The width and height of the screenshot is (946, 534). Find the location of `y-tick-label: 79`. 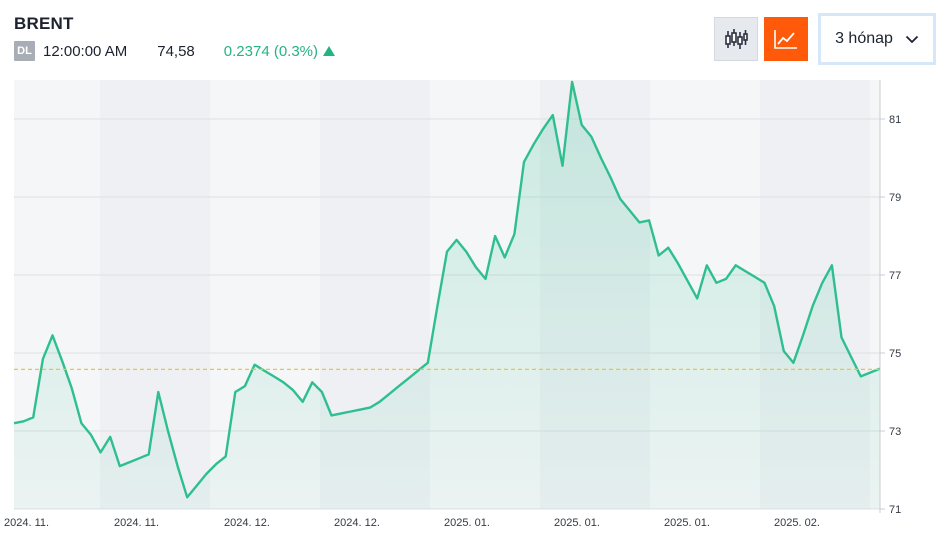

y-tick-label: 79 is located at coordinates (895, 198).